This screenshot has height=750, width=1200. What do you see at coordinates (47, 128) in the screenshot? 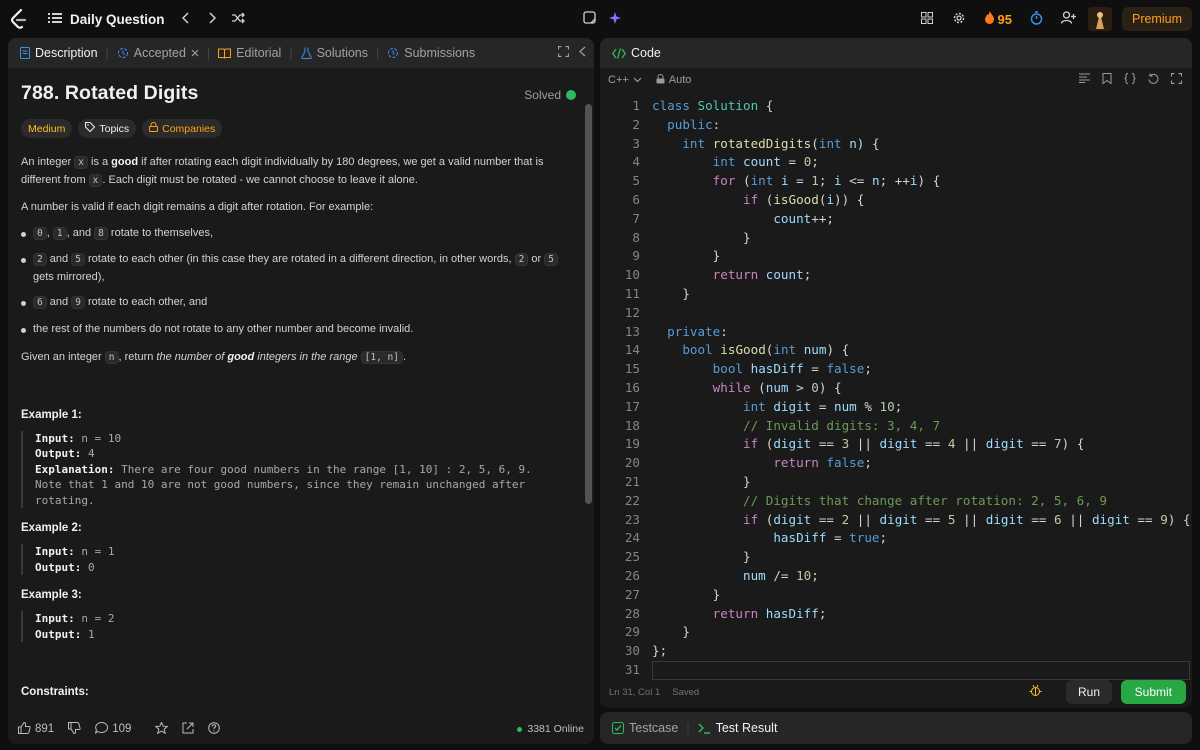
I see `difficulty-badge: Medium` at bounding box center [47, 128].